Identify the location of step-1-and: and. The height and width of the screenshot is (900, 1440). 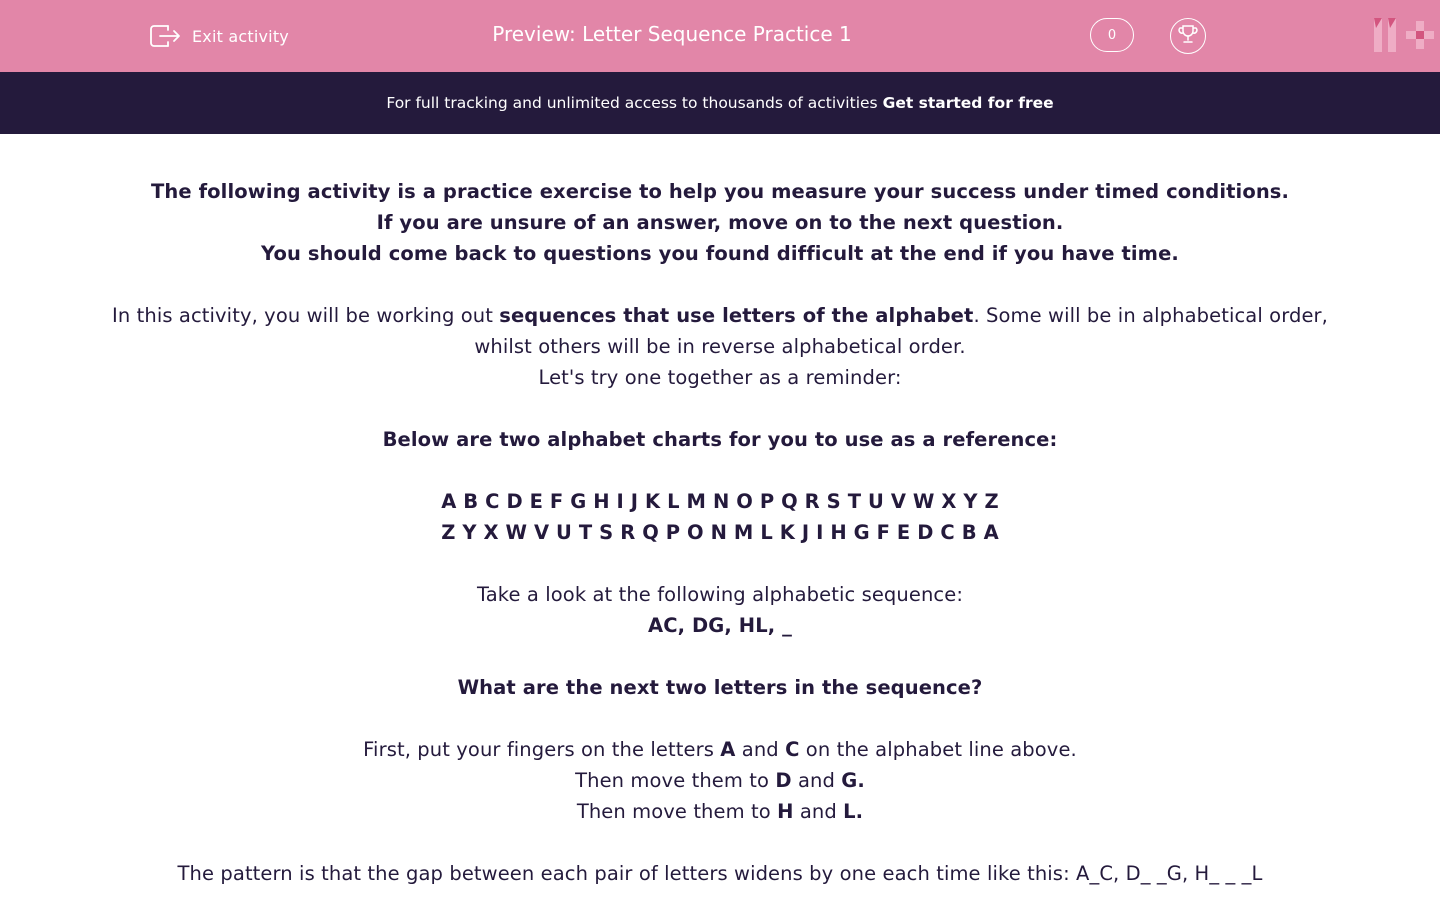
(760, 749).